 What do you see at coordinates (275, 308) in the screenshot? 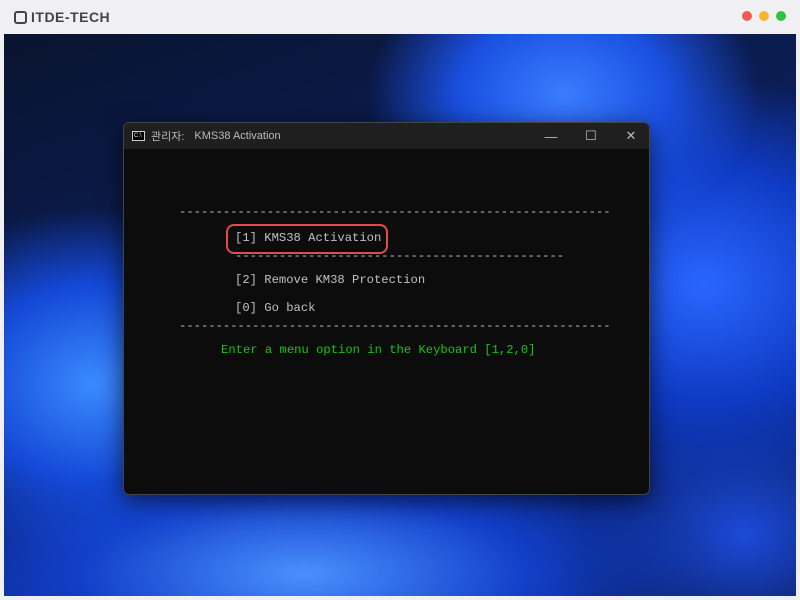
I see `option-0: [0] Go back` at bounding box center [275, 308].